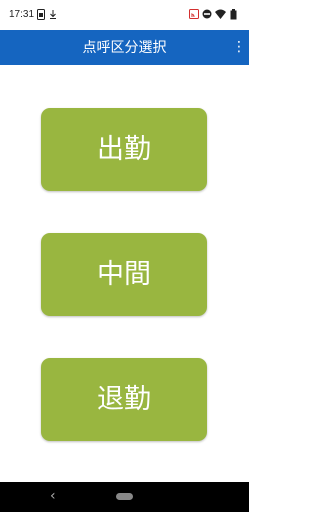 The width and height of the screenshot is (320, 512). I want to click on overflow-menu-icon: ⋮, so click(239, 48).